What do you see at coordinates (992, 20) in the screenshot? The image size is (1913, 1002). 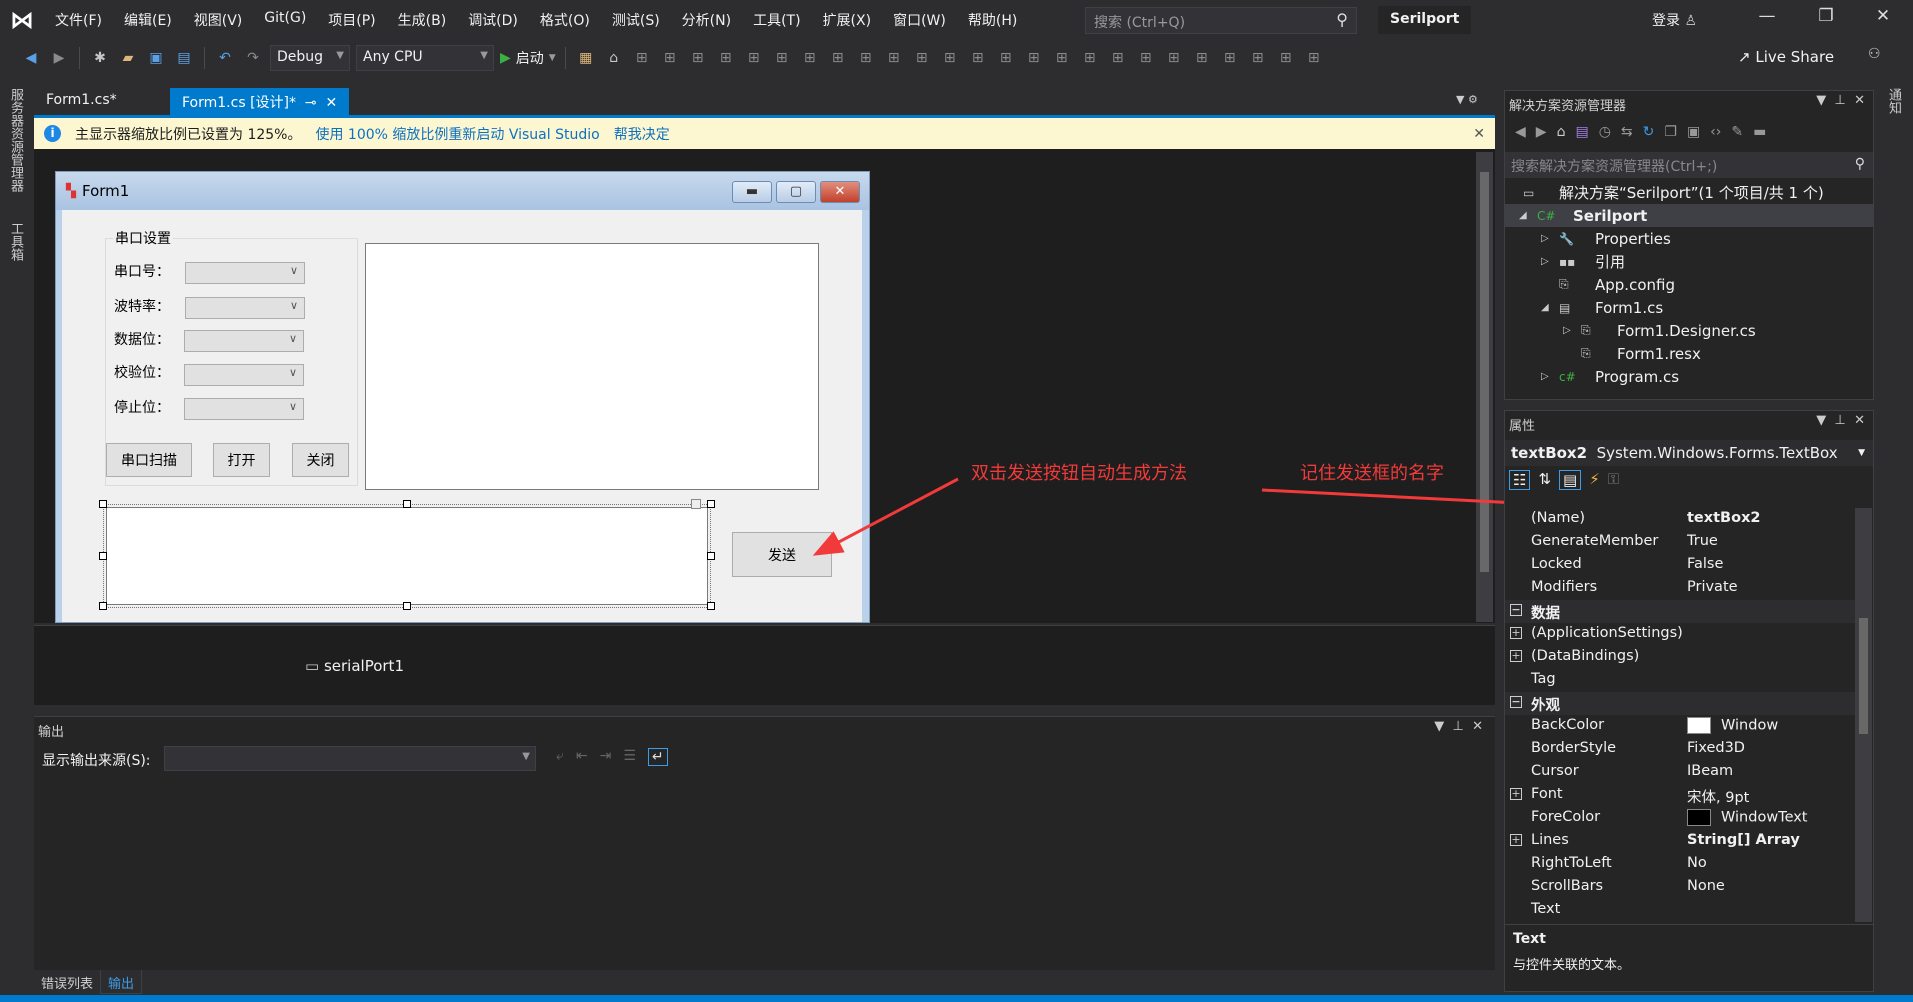 I see `menu-item: 帮助(H)` at bounding box center [992, 20].